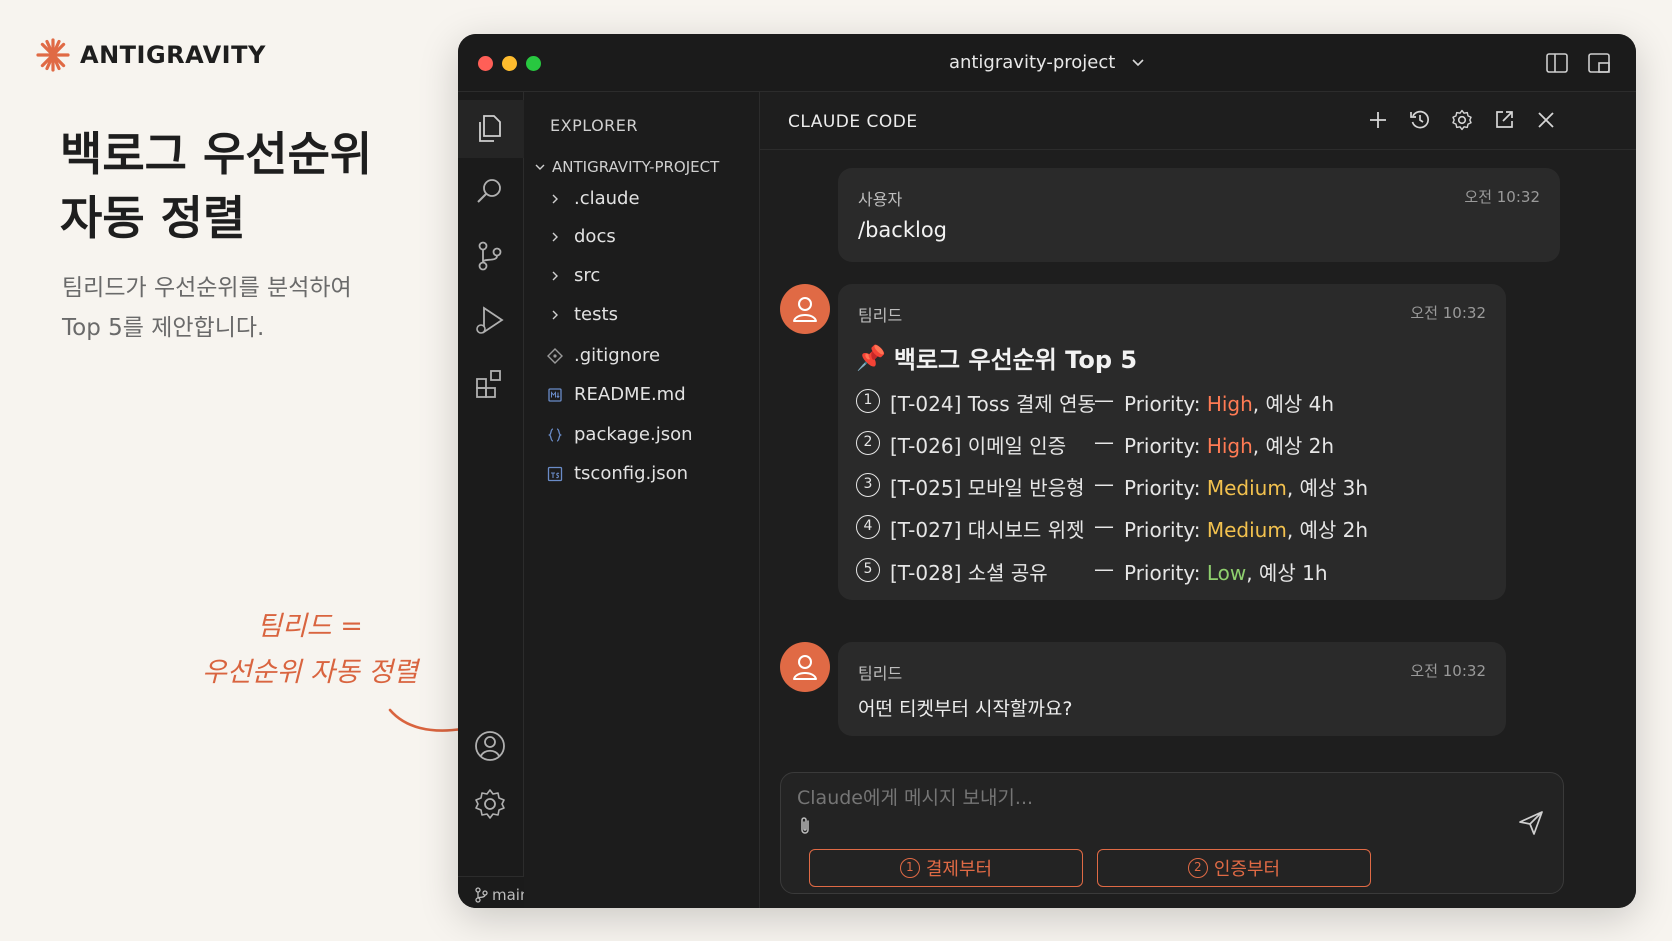  What do you see at coordinates (1531, 823) in the screenshot?
I see `send-icon` at bounding box center [1531, 823].